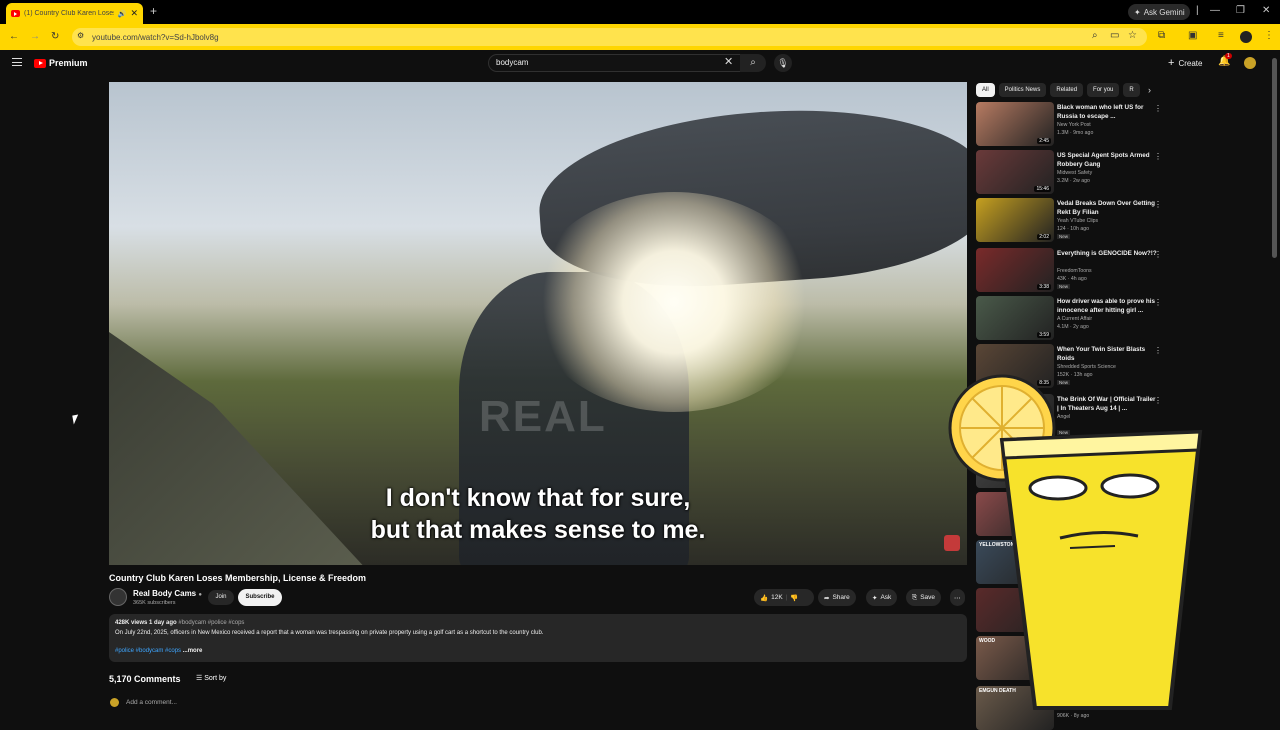  I want to click on back-arrow-icon: ←, so click(14, 36).